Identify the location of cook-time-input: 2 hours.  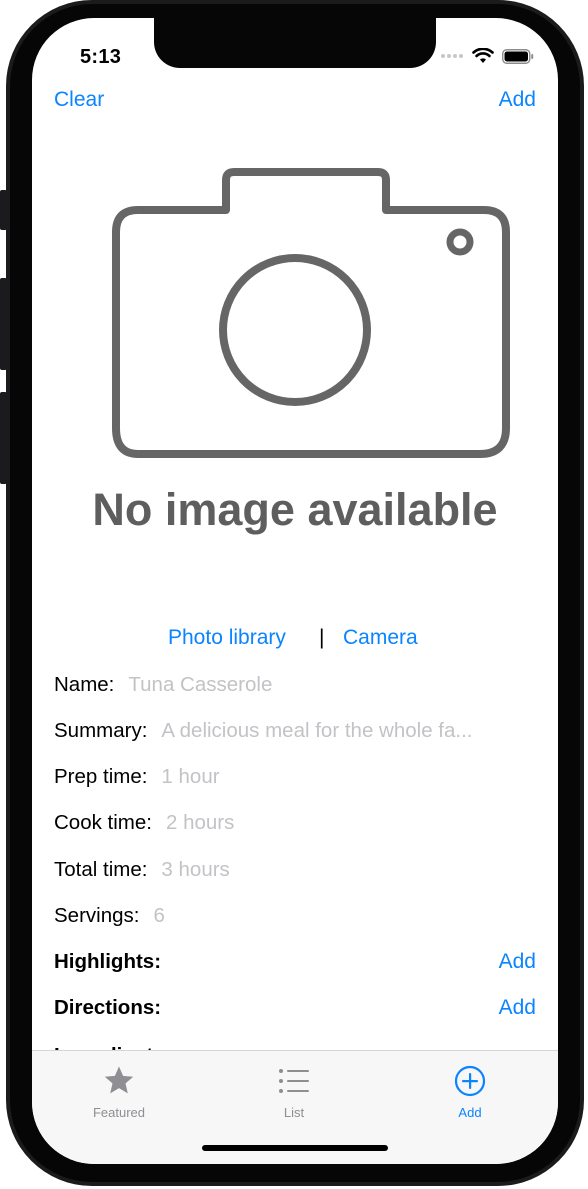
(200, 822).